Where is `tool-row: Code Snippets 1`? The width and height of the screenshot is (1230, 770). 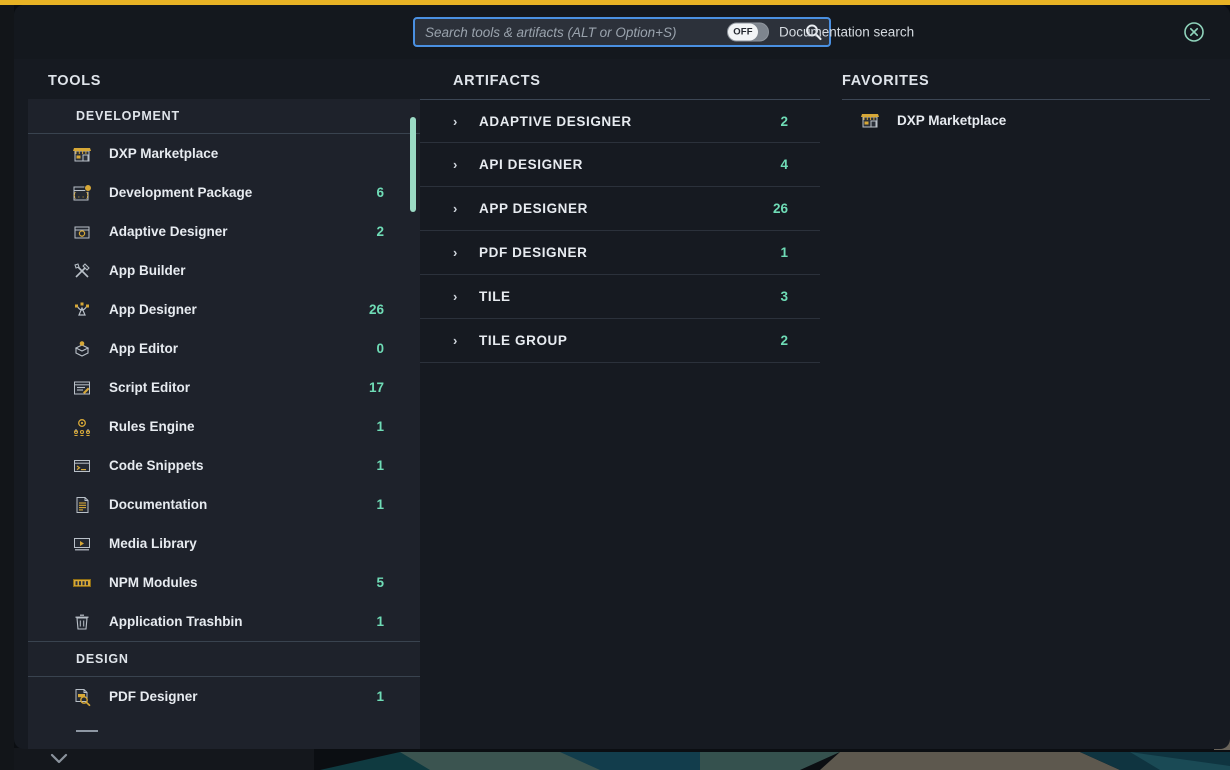 tool-row: Code Snippets 1 is located at coordinates (224, 465).